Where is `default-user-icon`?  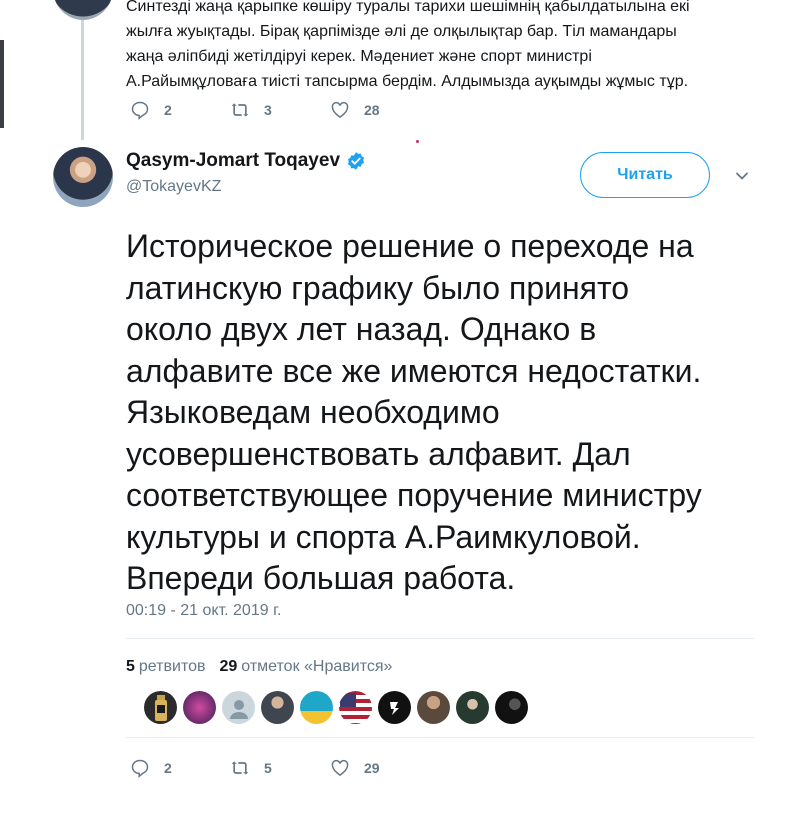 default-user-icon is located at coordinates (238, 709).